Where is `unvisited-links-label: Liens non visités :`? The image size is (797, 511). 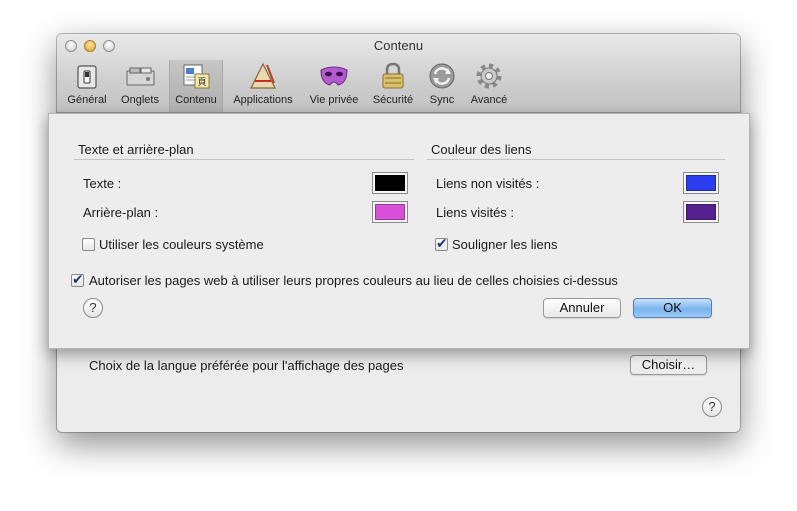 unvisited-links-label: Liens non visités : is located at coordinates (488, 183).